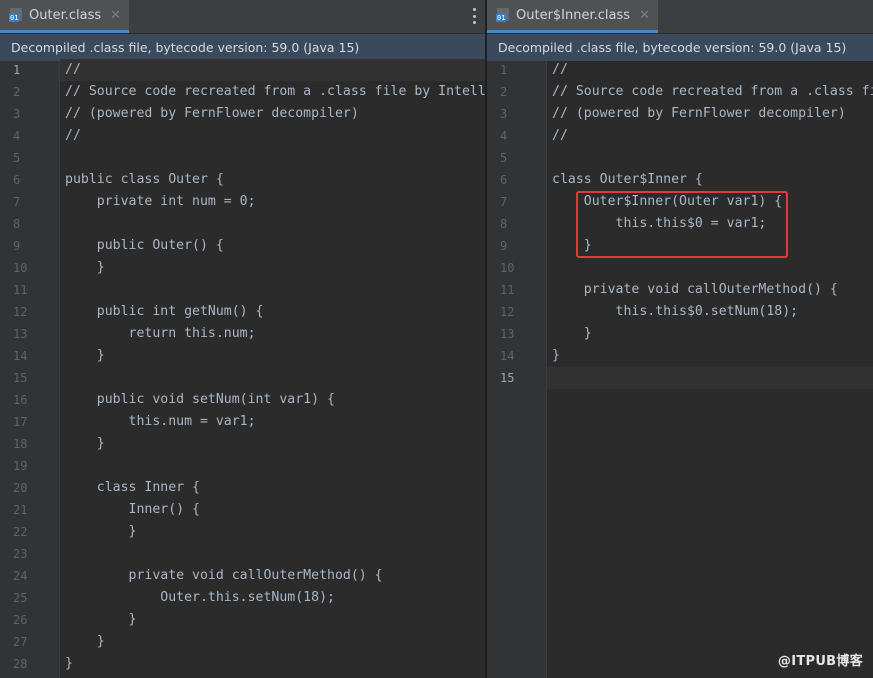 Image resolution: width=873 pixels, height=678 pixels. I want to click on line-number: 19, so click(20, 466).